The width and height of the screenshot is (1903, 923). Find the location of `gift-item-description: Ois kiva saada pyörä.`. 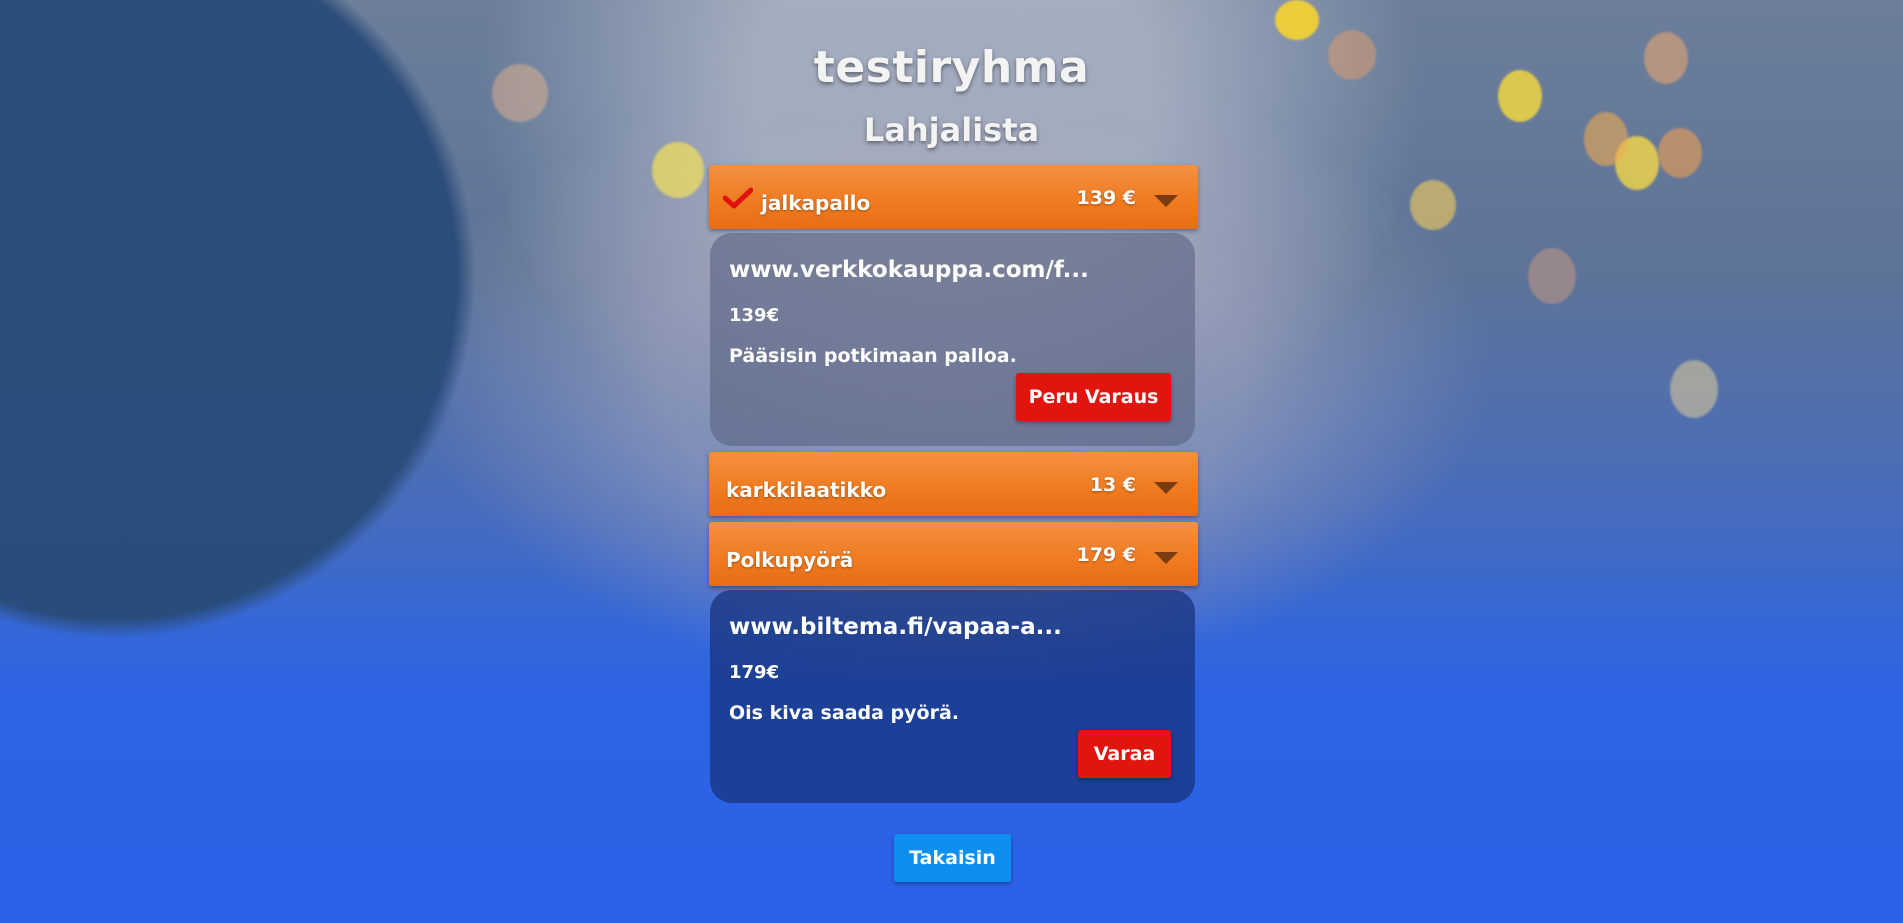

gift-item-description: Ois kiva saada pyörä. is located at coordinates (844, 713).